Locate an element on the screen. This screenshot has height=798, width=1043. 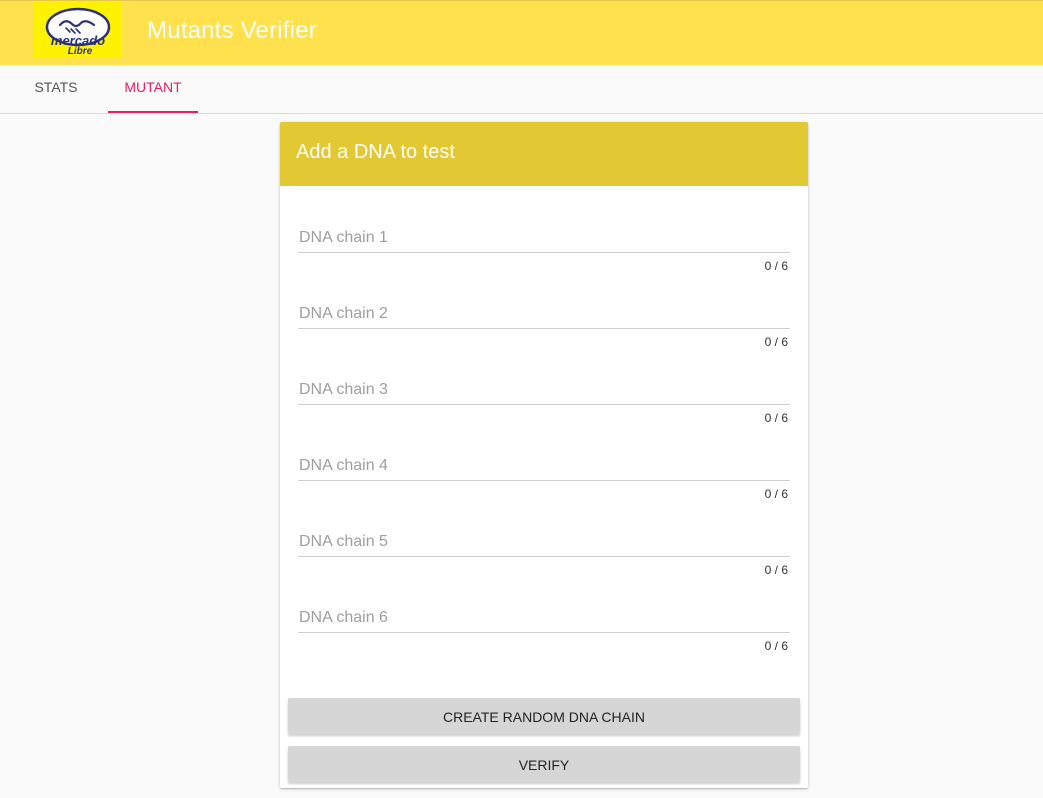
app-header: mercado Libre Mutants Verifier is located at coordinates (521, 32).